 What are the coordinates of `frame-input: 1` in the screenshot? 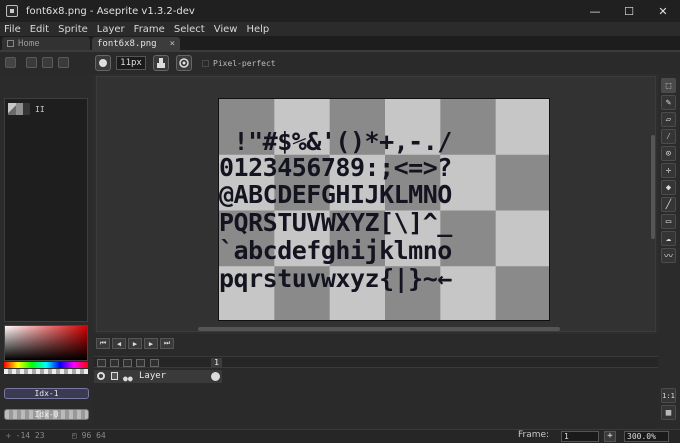 It's located at (580, 436).